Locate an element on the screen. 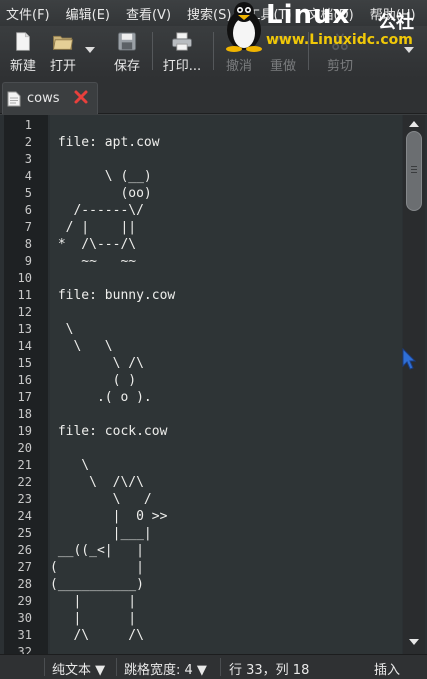 The image size is (427, 679). mouse-pointer-icon is located at coordinates (409, 359).